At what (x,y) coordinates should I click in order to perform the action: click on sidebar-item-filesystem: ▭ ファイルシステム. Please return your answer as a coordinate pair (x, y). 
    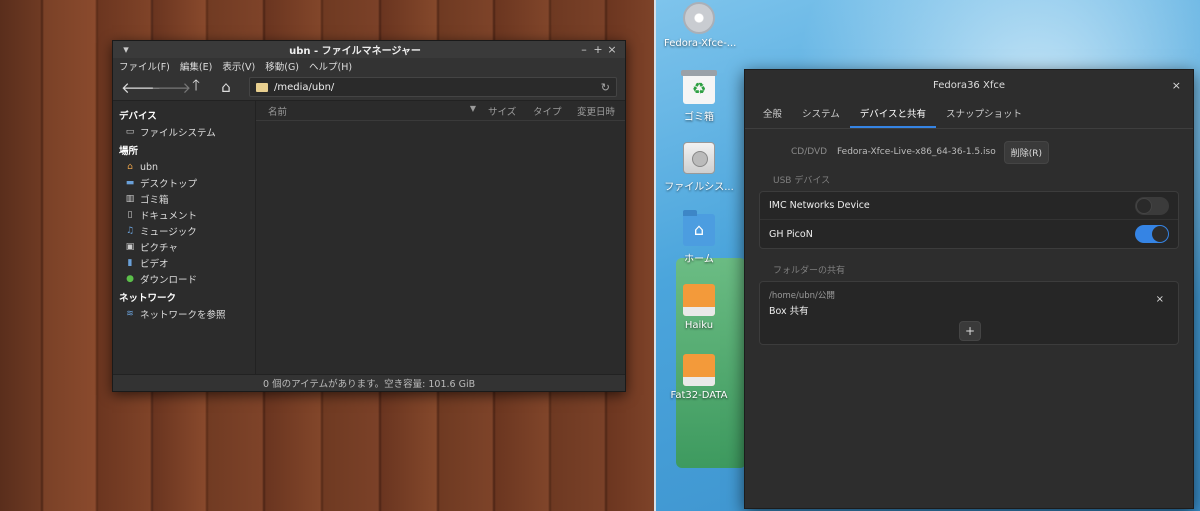
    Looking at the image, I should click on (184, 132).